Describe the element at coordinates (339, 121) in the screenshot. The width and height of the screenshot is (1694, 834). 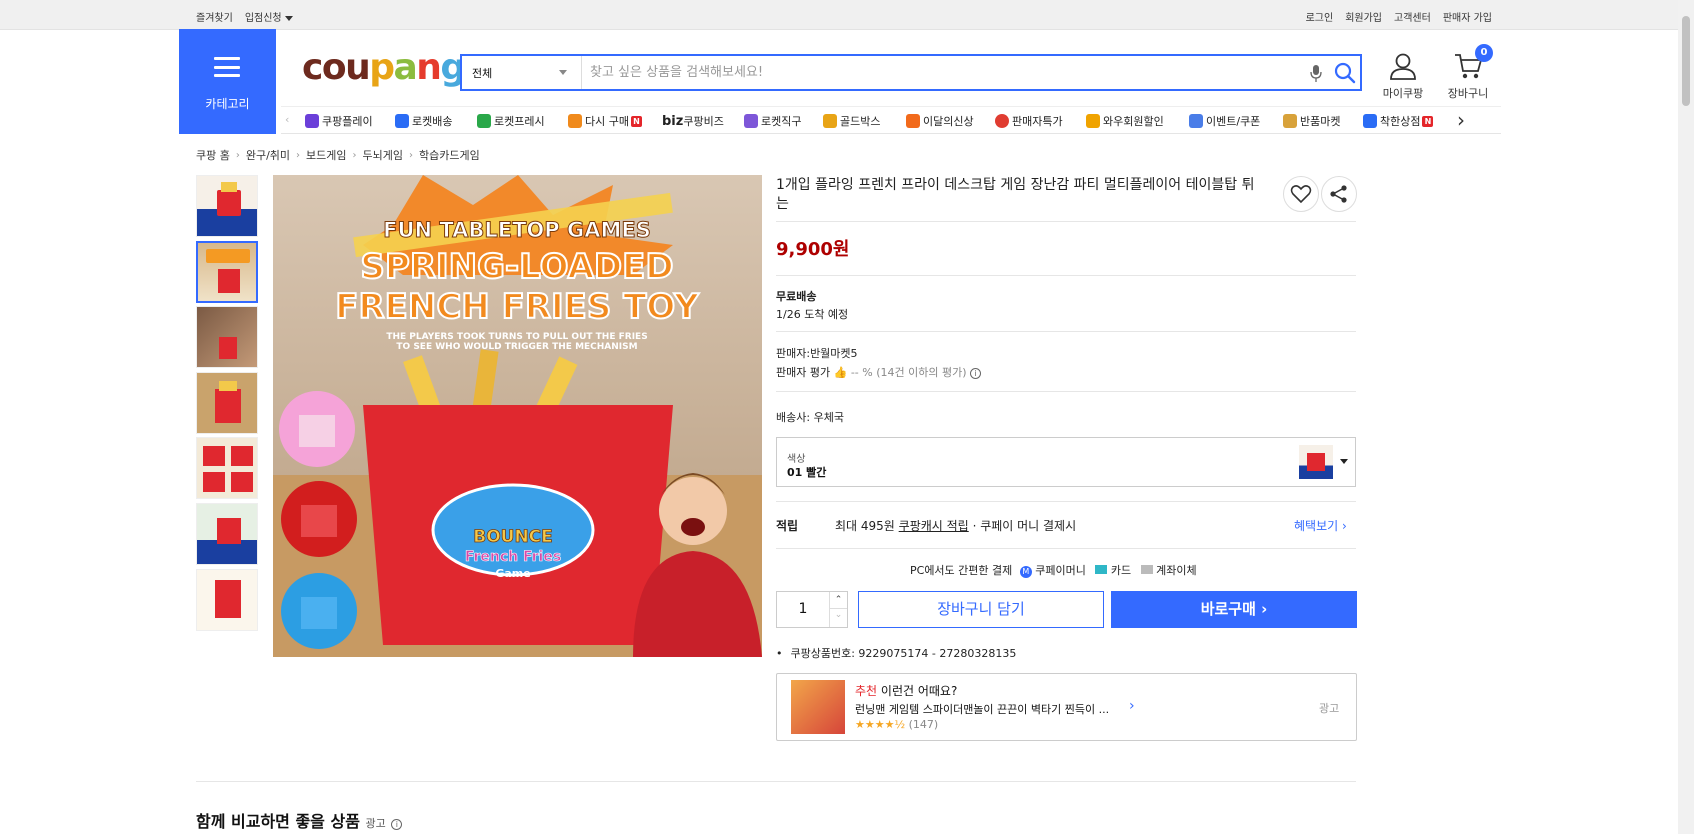
I see `nav-item-coupang-play: 쿠팡플레이` at that location.